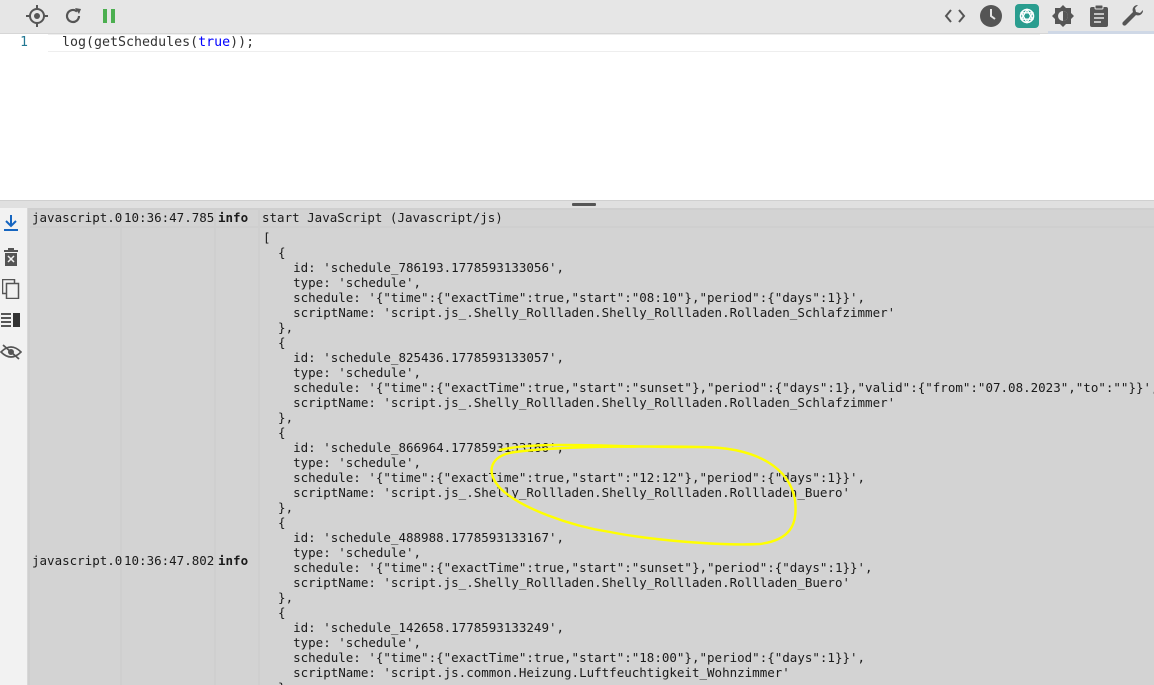 This screenshot has height=685, width=1154. Describe the element at coordinates (109, 16) in the screenshot. I see `pause-icon` at that location.